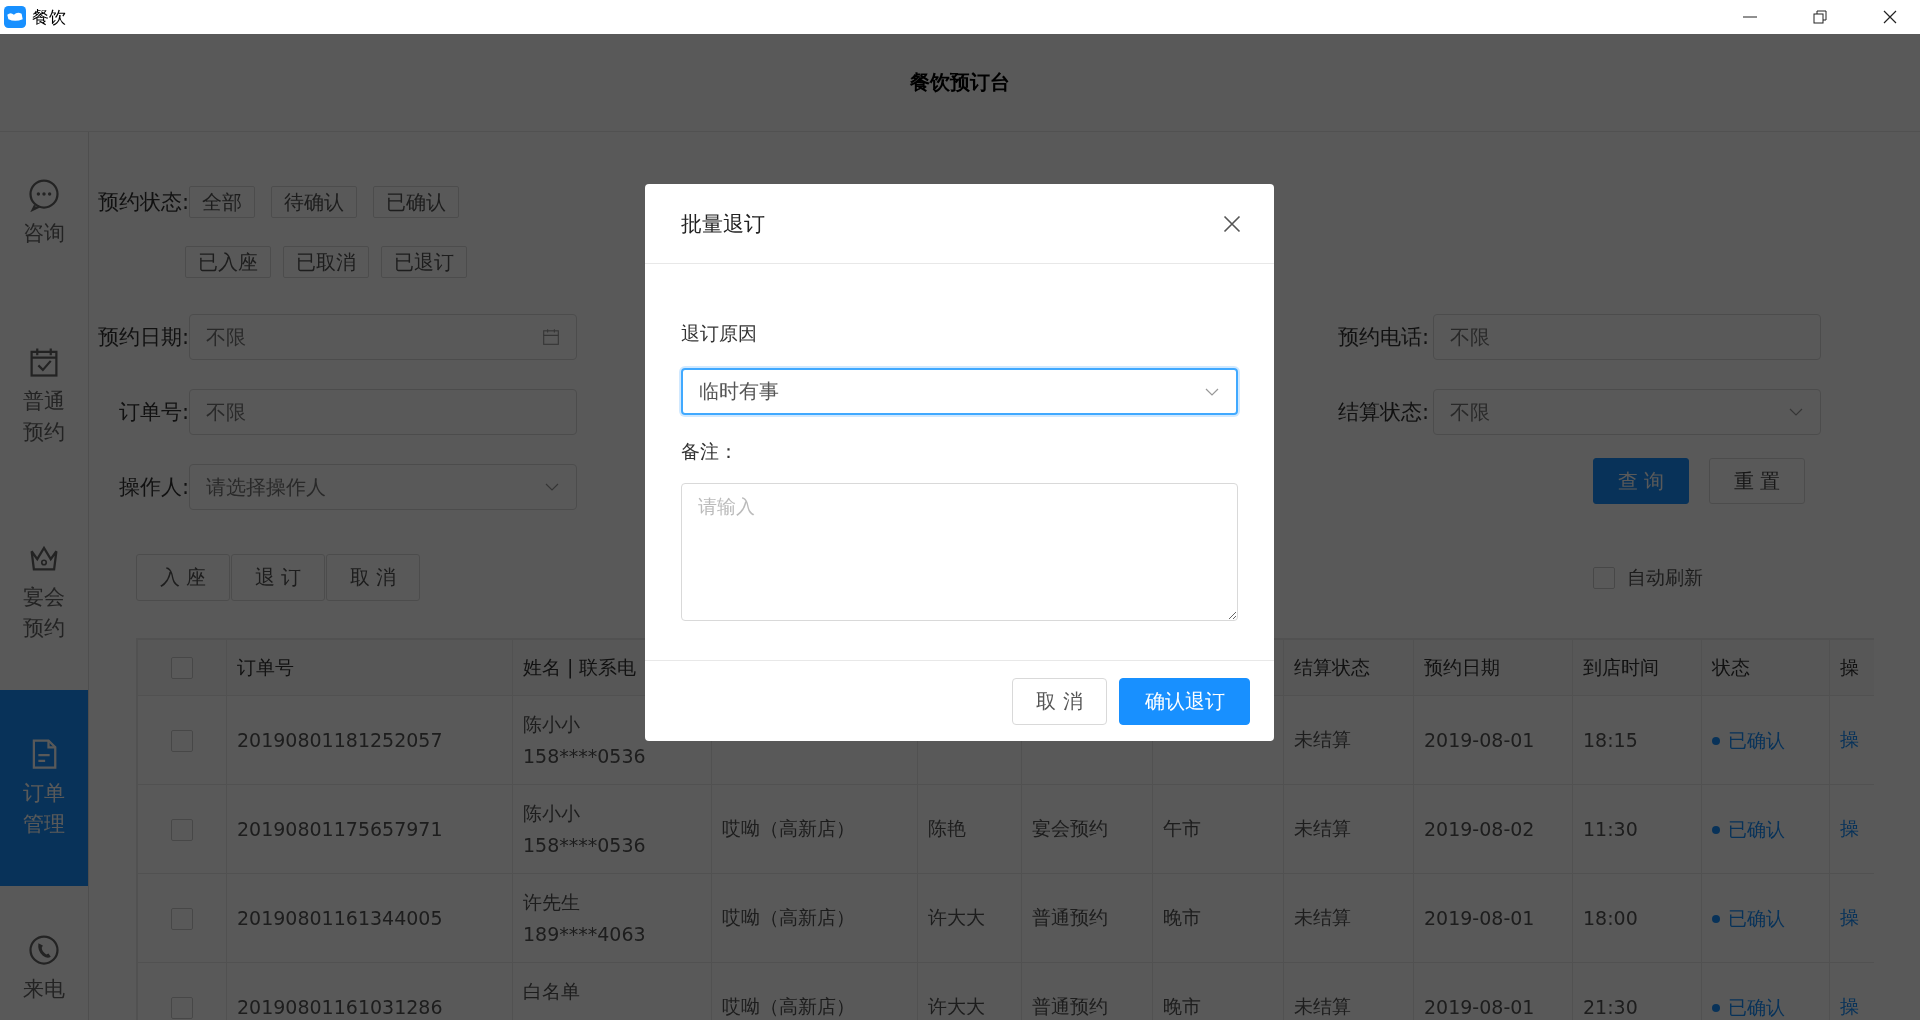 This screenshot has height=1020, width=1920. I want to click on field-label: 预约日期:, so click(142, 337).